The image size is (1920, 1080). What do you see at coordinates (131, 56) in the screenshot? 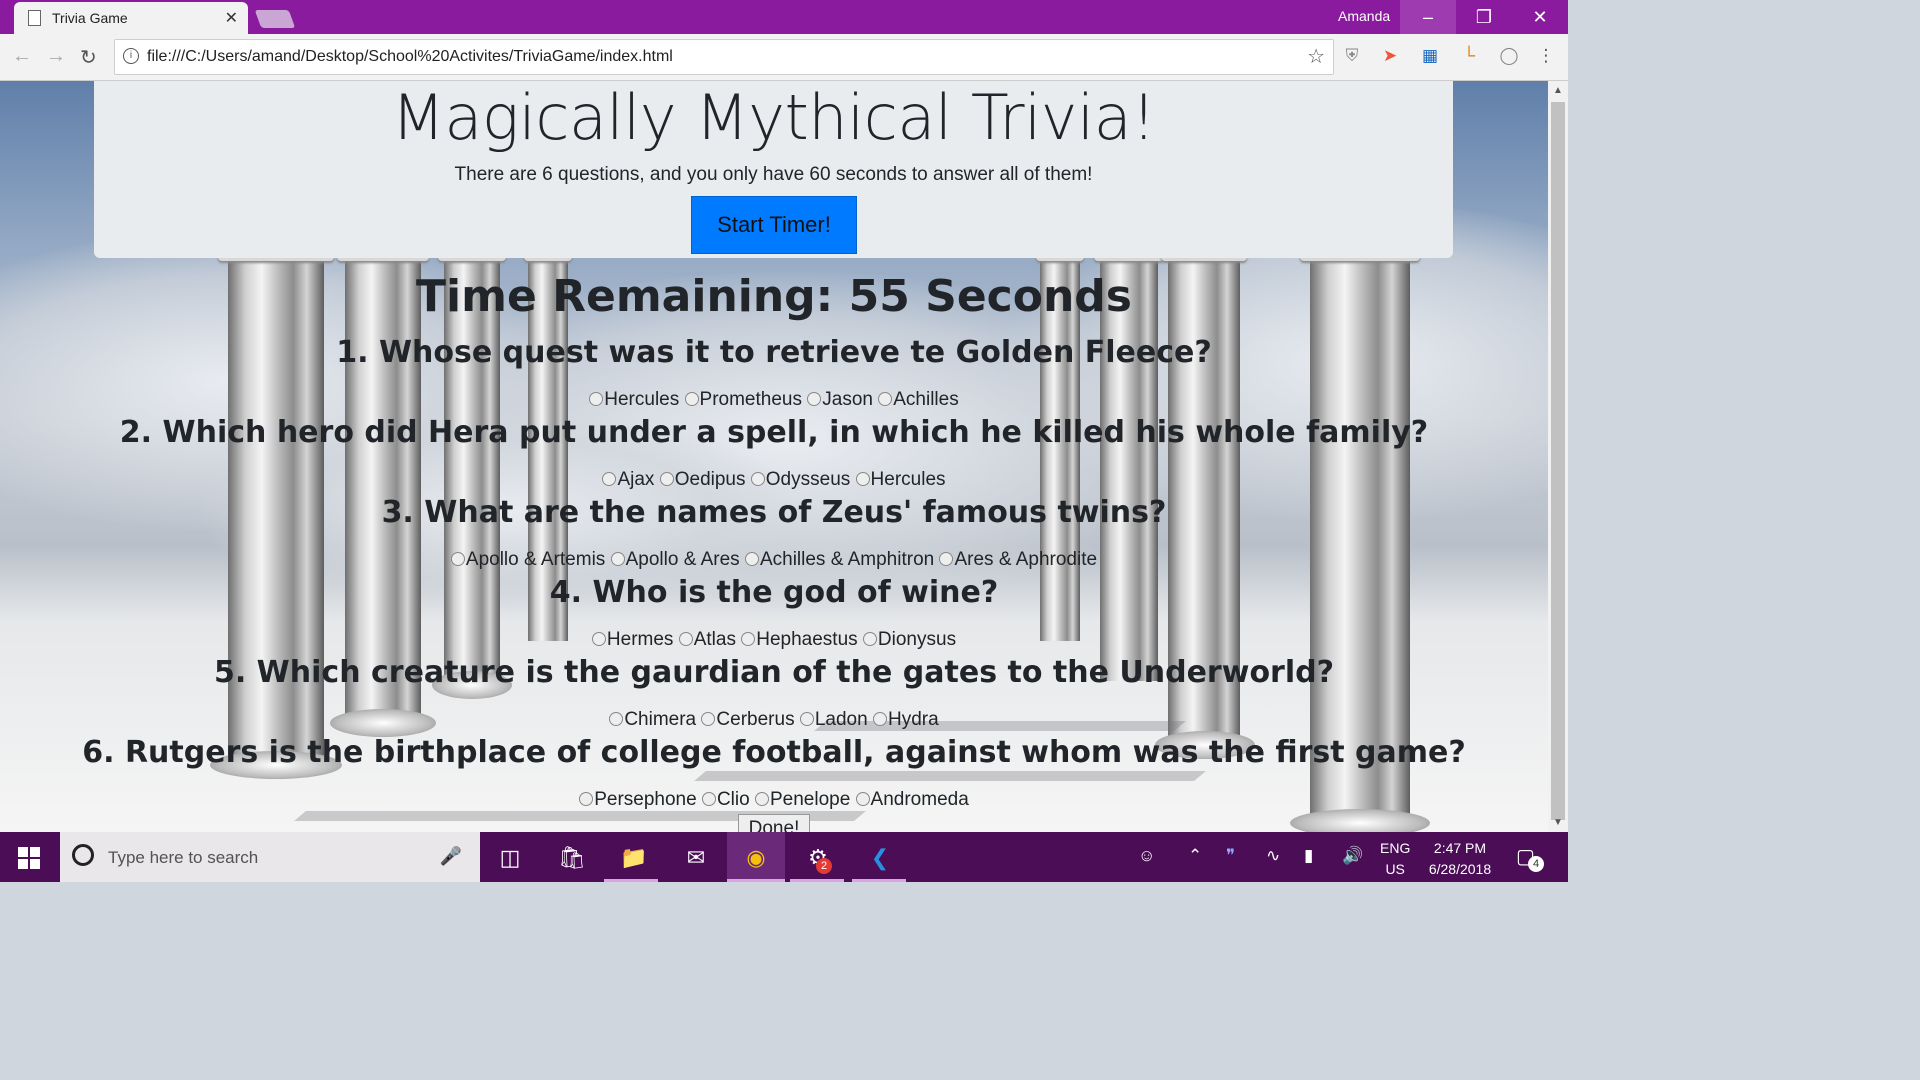
I see `info-icon: i` at bounding box center [131, 56].